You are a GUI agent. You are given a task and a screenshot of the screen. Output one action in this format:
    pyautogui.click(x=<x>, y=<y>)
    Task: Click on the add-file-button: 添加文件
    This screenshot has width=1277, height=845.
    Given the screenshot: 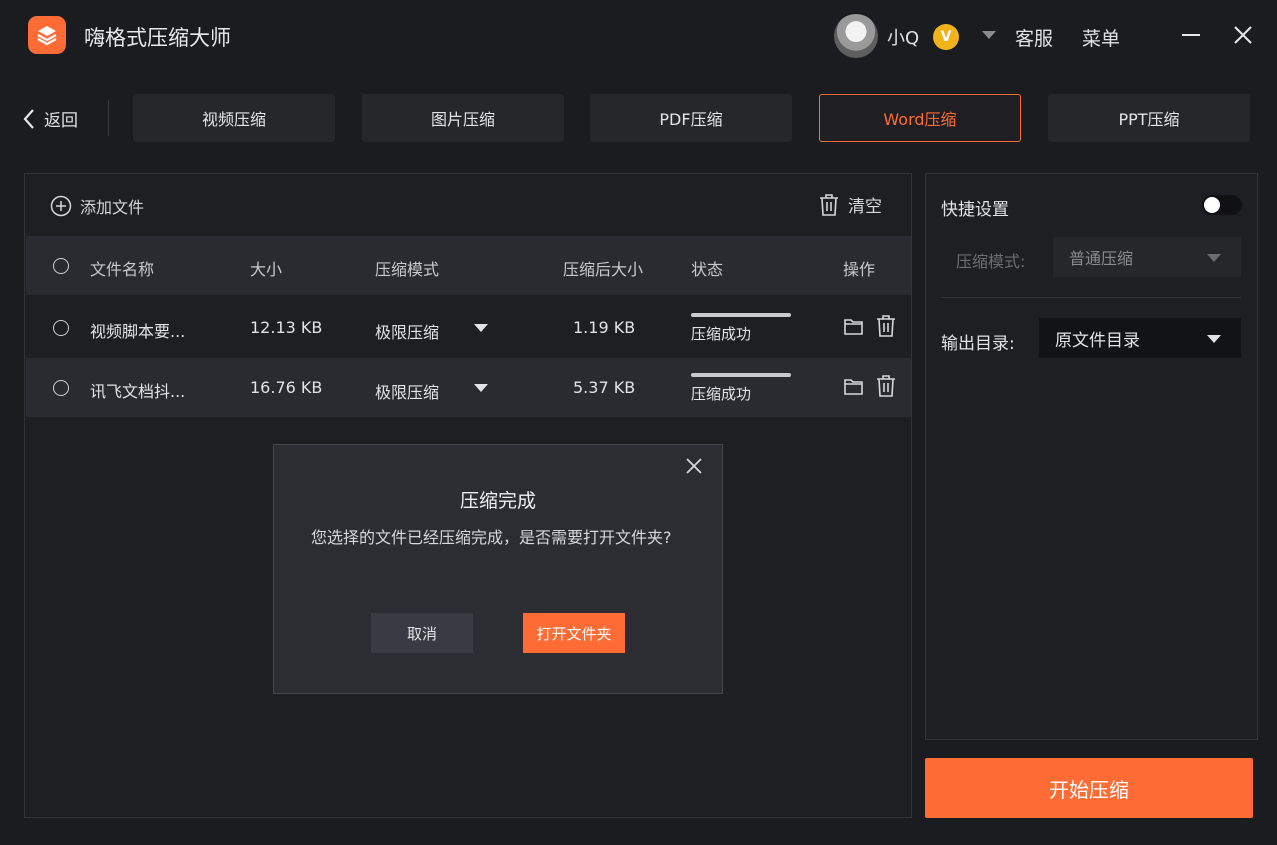 What is the action you would take?
    pyautogui.click(x=97, y=206)
    